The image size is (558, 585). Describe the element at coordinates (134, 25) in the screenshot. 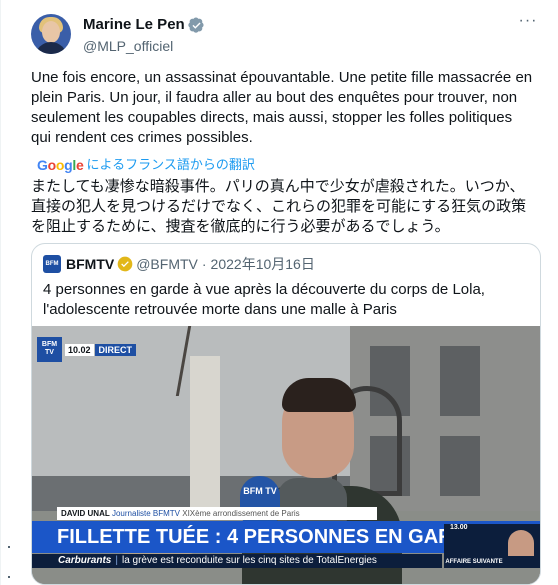

I see `author-name-text: Marine Le Pen` at that location.